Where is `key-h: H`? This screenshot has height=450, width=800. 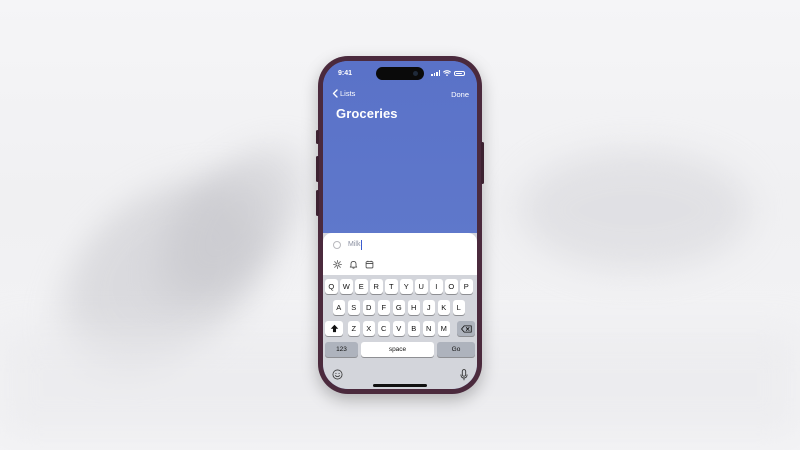 key-h: H is located at coordinates (413, 307).